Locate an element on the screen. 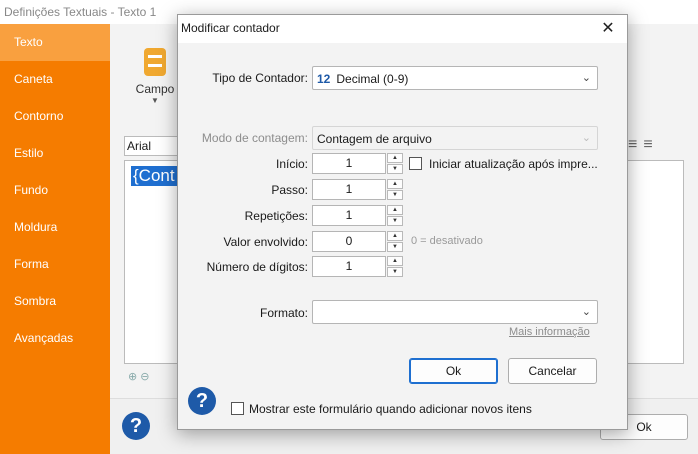  help-icon: ? is located at coordinates (202, 401).